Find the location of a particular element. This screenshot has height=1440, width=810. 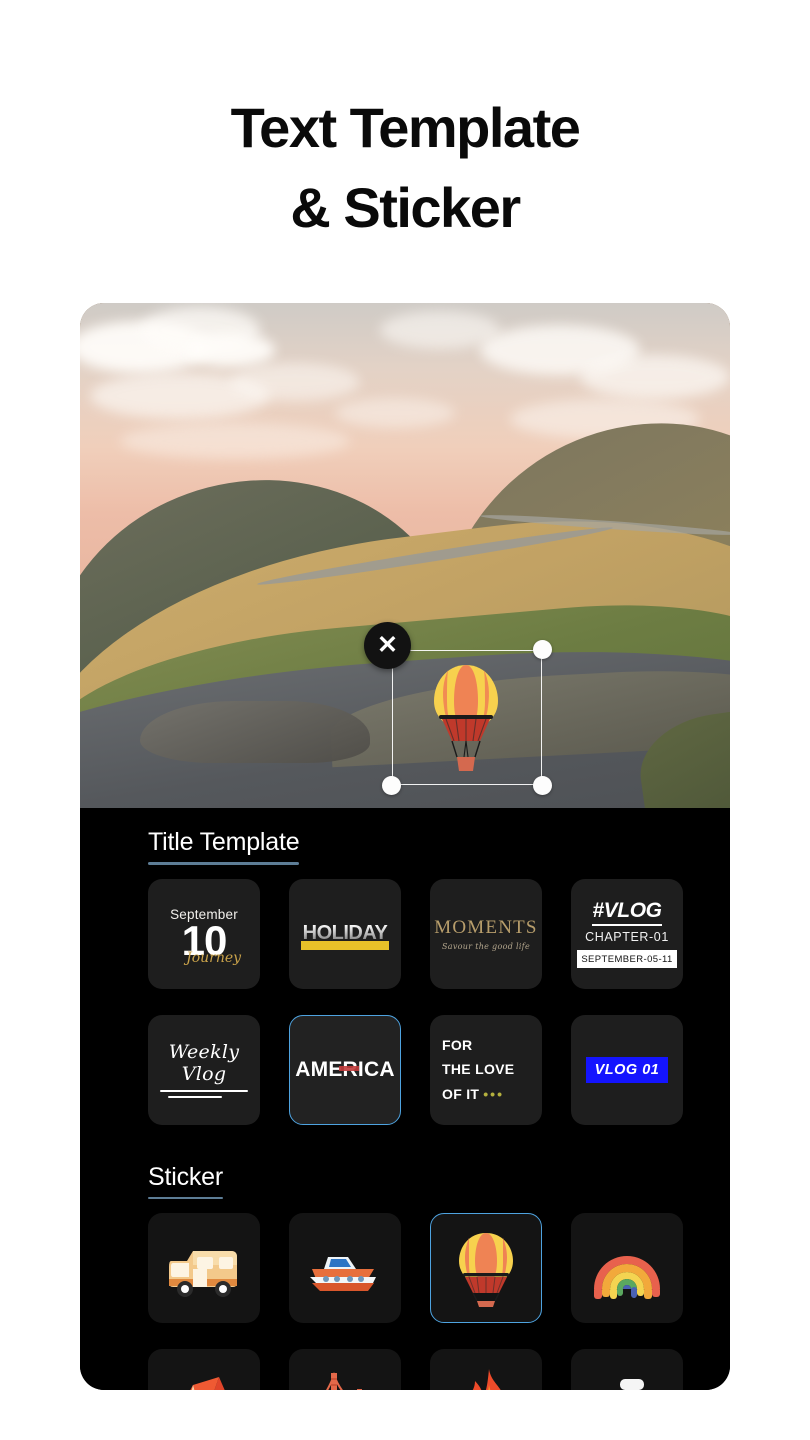

sticker-rainbow is located at coordinates (627, 1268).